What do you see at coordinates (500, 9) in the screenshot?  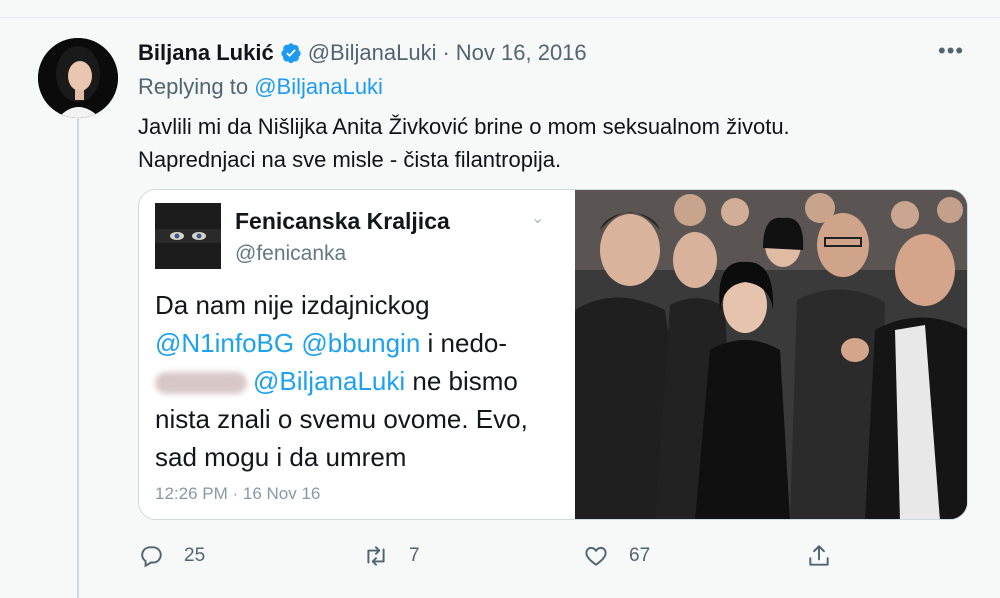 I see `top-divider` at bounding box center [500, 9].